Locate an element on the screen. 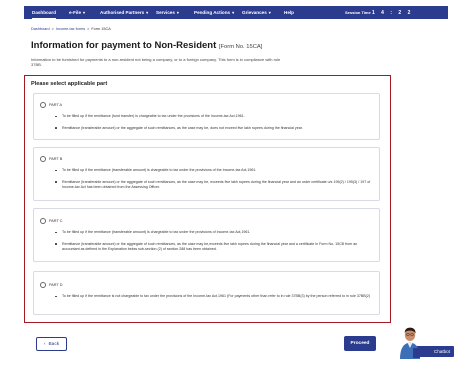 Image resolution: width=474 pixels, height=370 pixels. chevron-left-icon: ‹ is located at coordinates (44, 344).